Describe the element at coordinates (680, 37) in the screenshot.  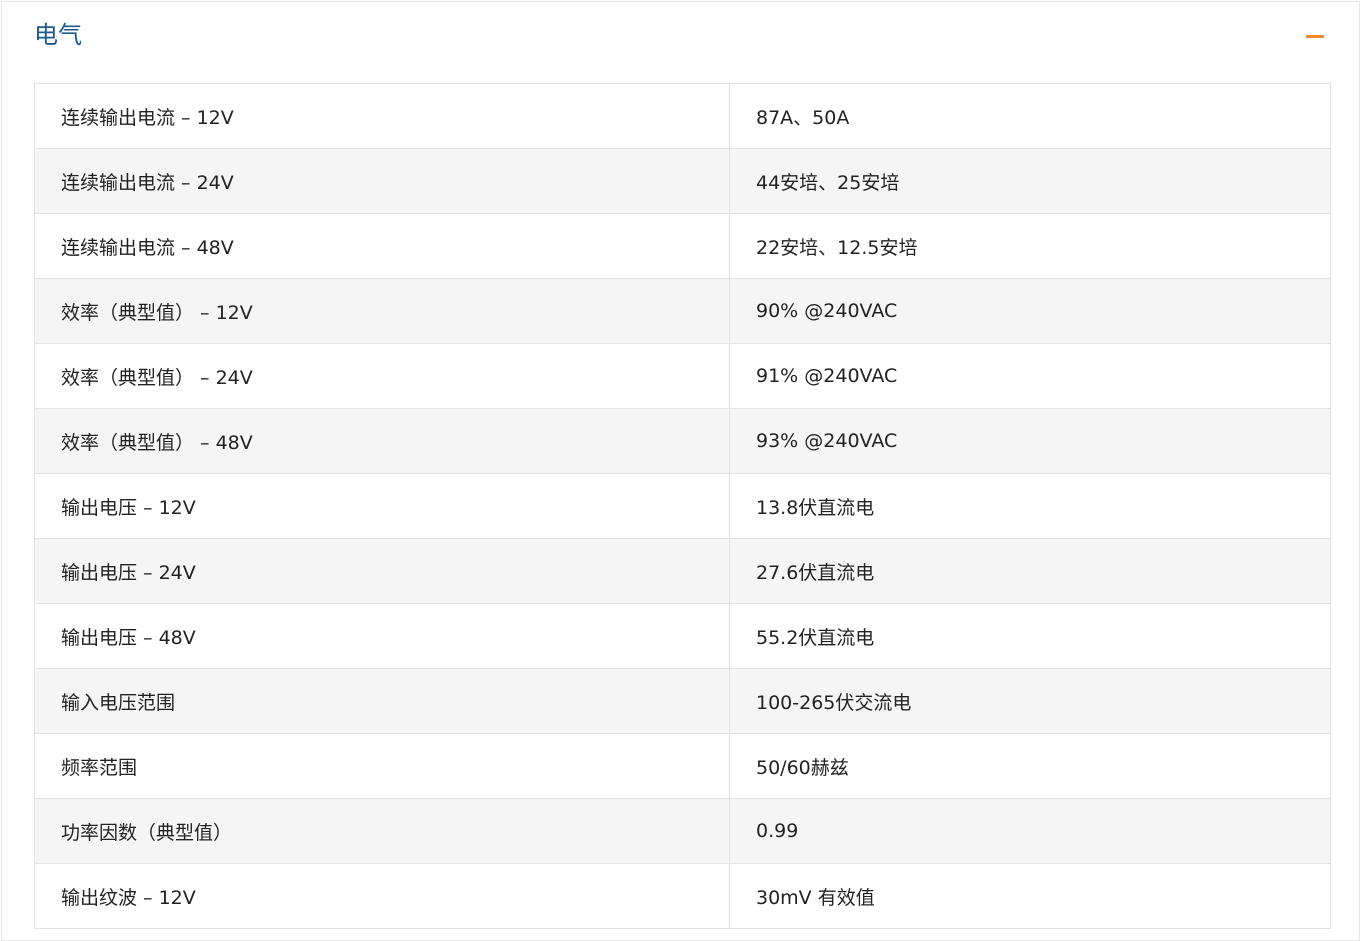
I see `section-header: 电气` at that location.